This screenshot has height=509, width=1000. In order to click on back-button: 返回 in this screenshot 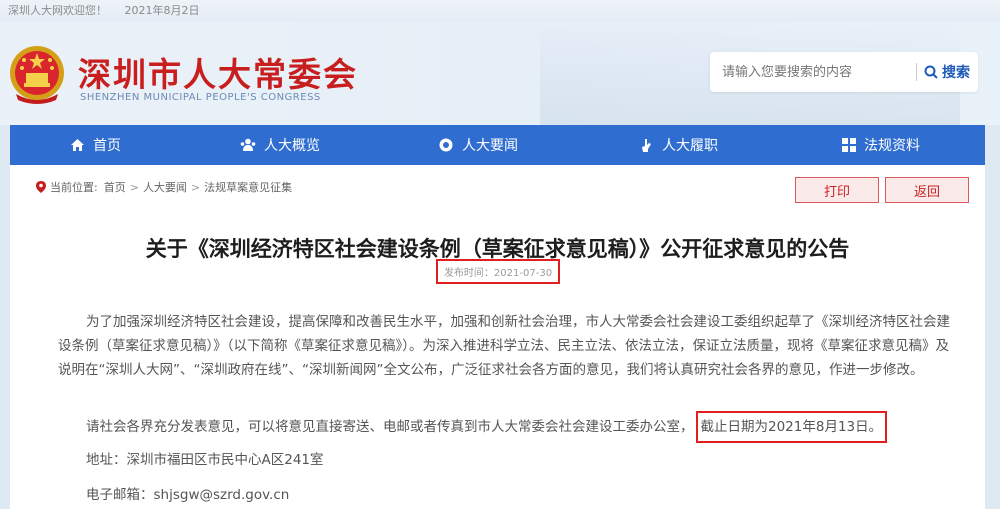, I will do `click(927, 190)`.